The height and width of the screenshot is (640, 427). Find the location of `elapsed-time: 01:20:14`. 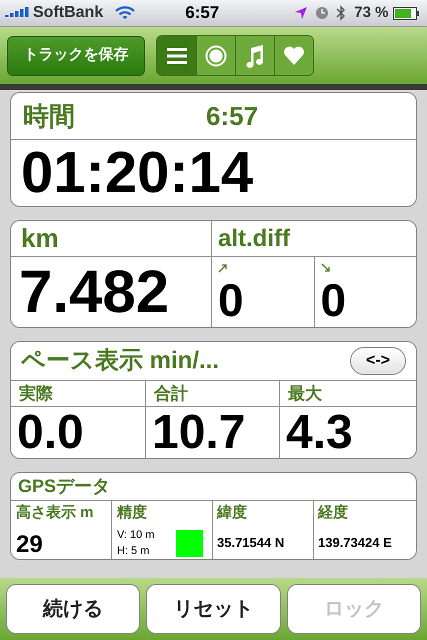

elapsed-time: 01:20:14 is located at coordinates (137, 173).